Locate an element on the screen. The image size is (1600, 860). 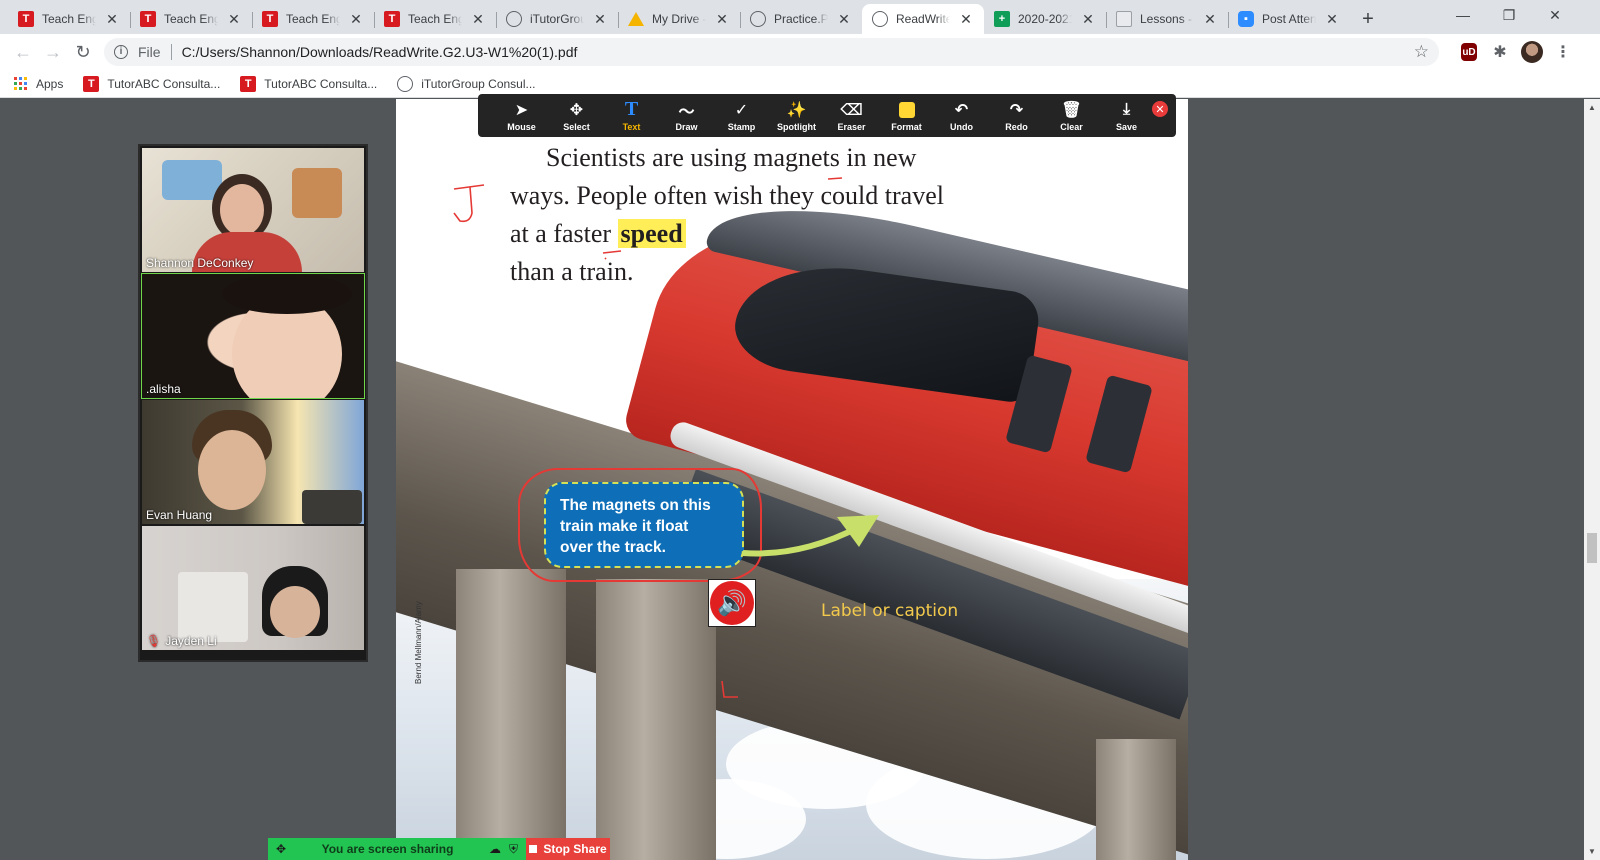
undo-icon: ↶ is located at coordinates (961, 110).